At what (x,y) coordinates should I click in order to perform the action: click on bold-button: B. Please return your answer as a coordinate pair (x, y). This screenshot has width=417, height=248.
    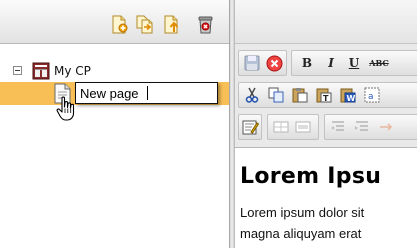
    Looking at the image, I should click on (307, 63).